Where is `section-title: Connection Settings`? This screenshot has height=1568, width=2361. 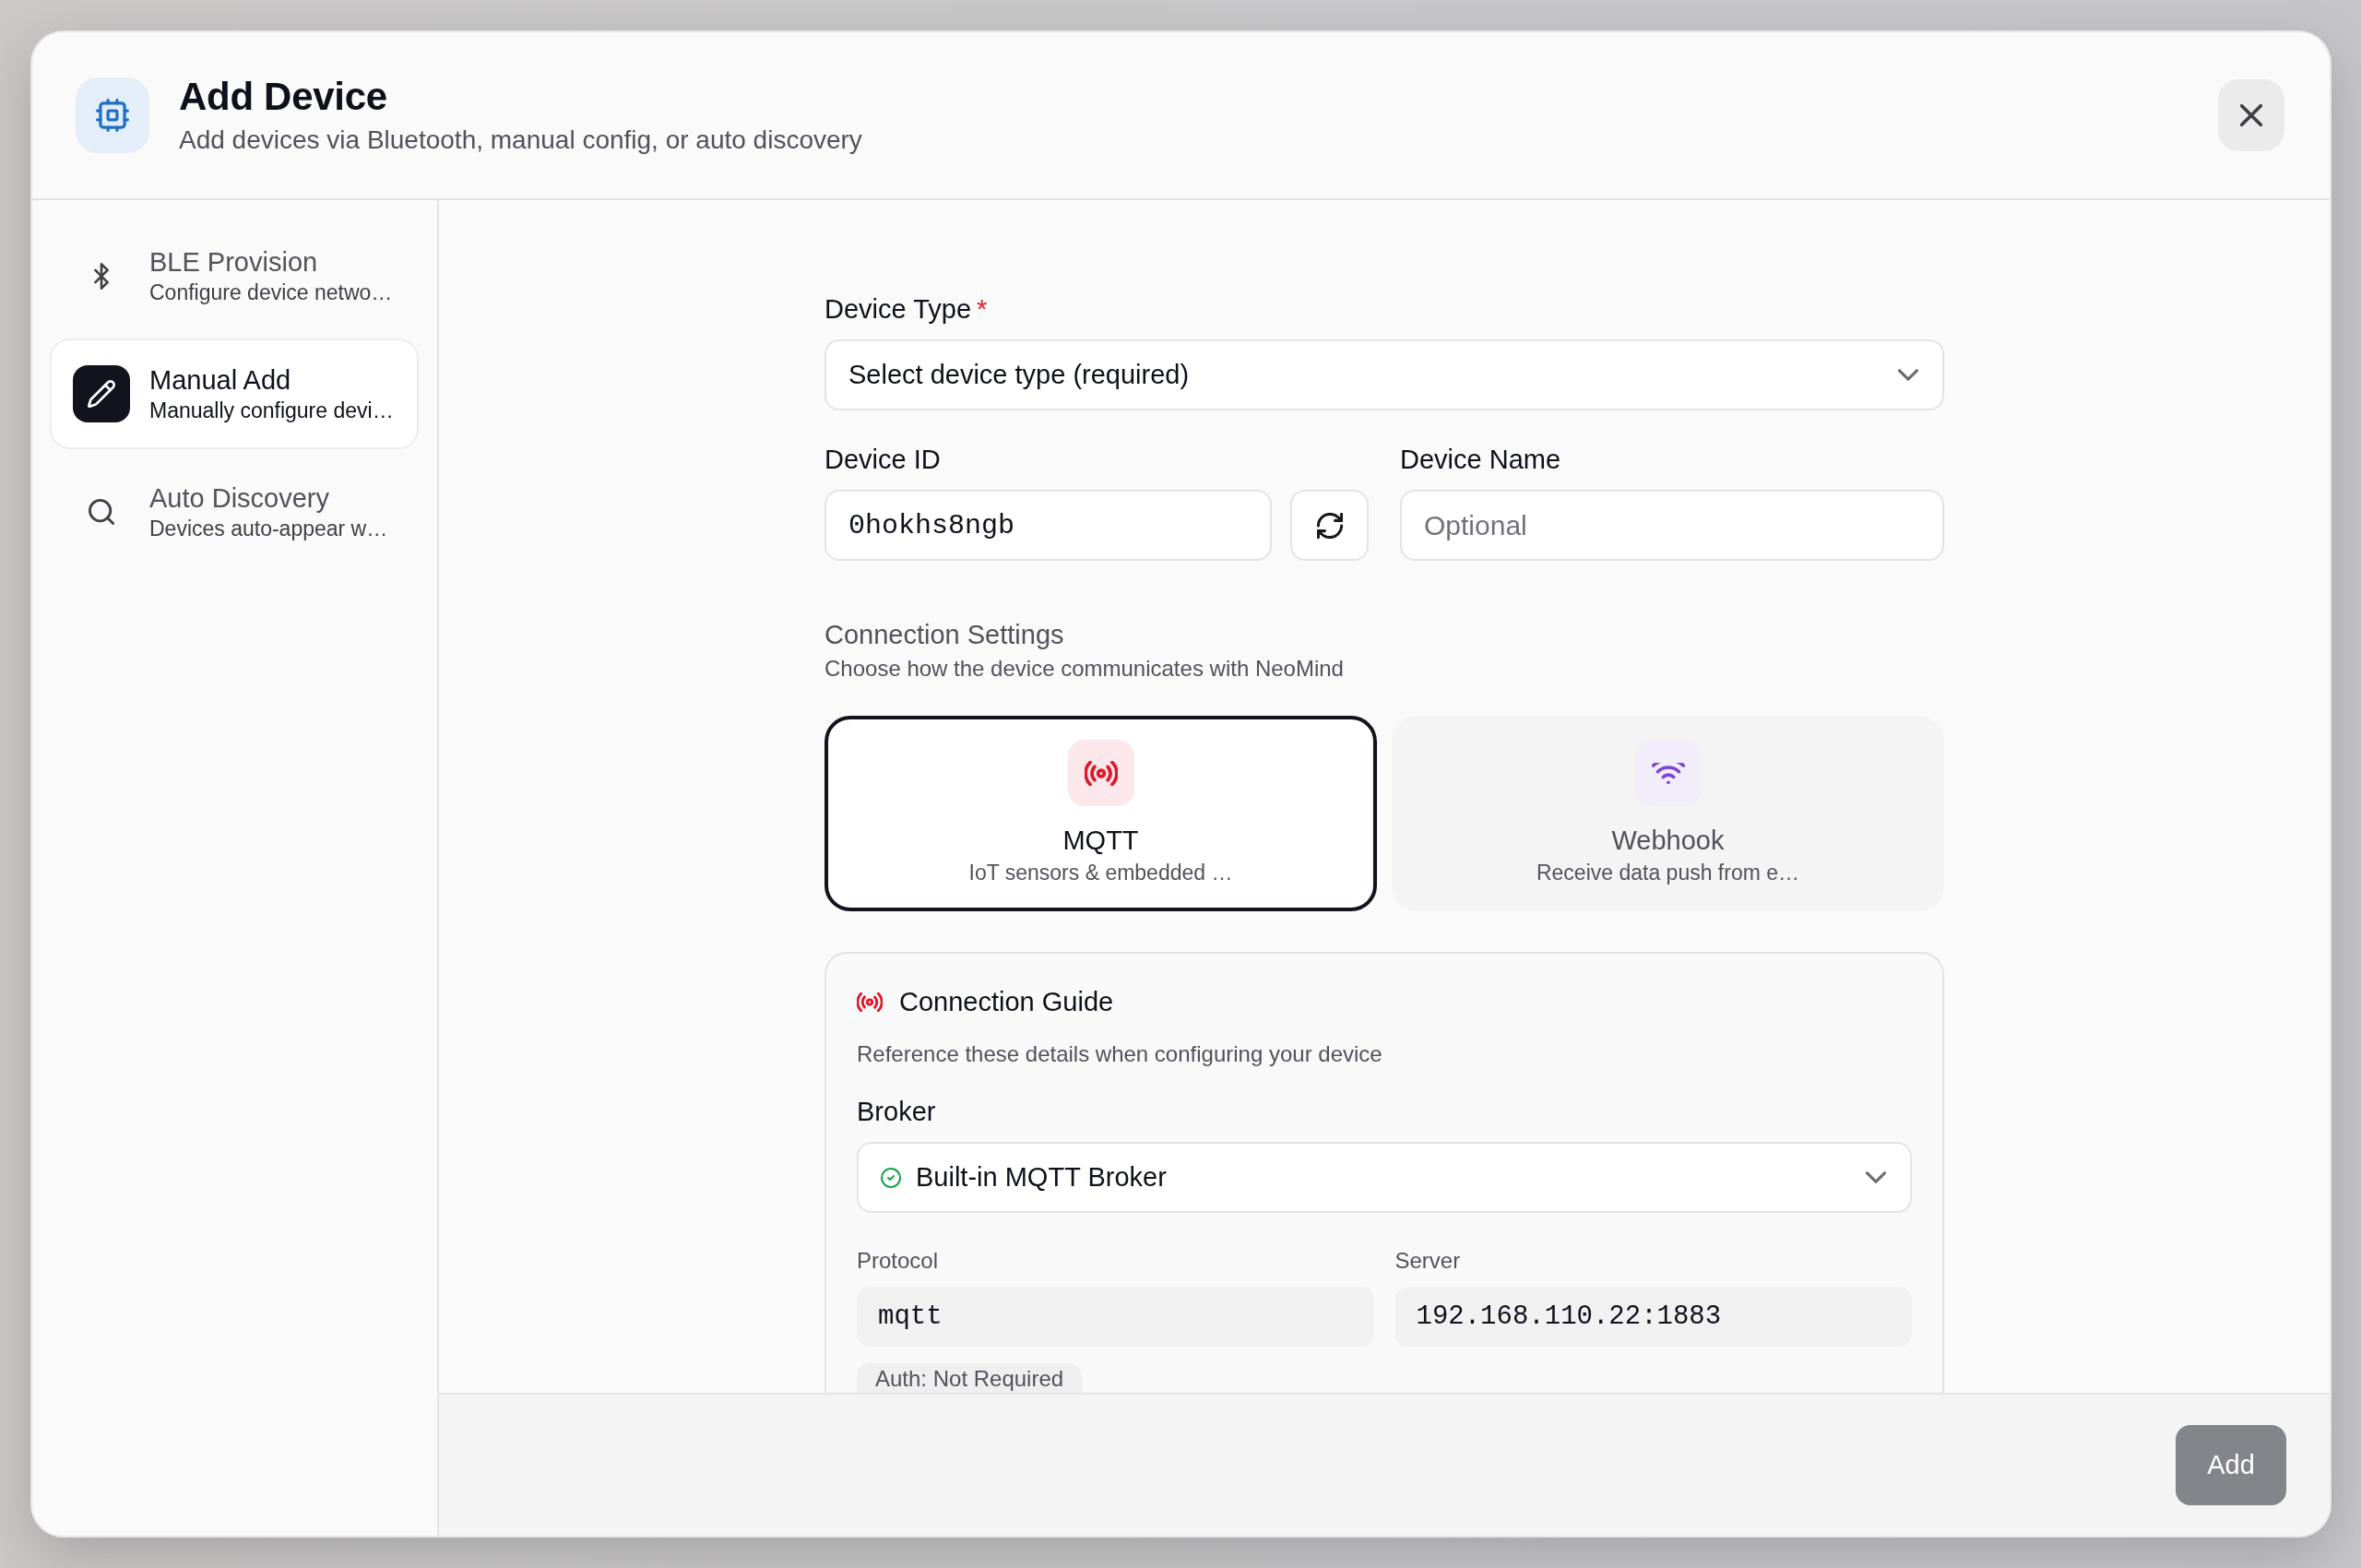 section-title: Connection Settings is located at coordinates (944, 635).